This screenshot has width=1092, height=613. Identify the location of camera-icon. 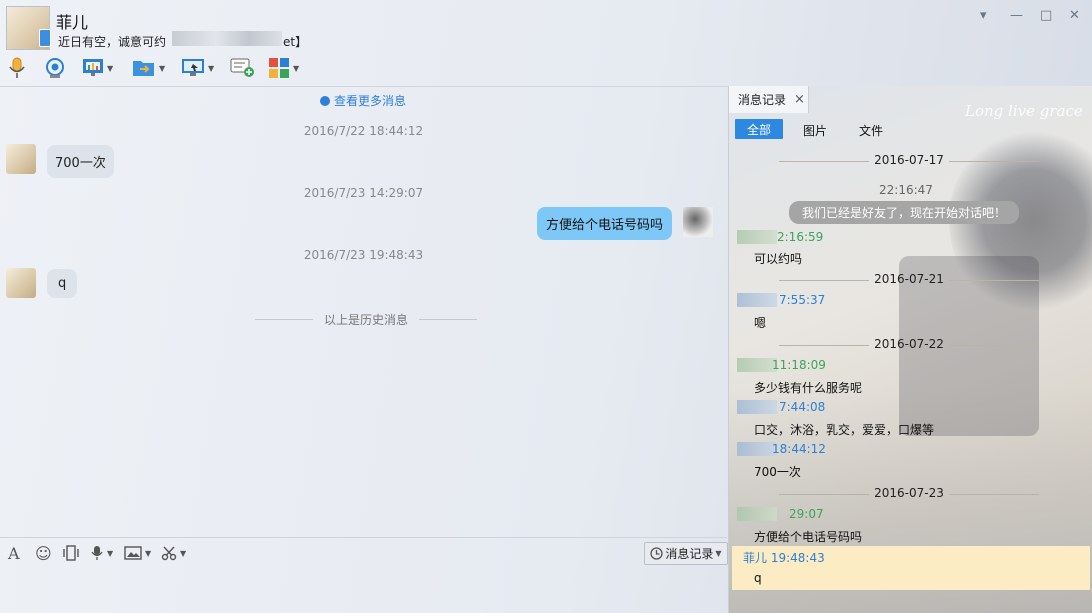
(55, 68).